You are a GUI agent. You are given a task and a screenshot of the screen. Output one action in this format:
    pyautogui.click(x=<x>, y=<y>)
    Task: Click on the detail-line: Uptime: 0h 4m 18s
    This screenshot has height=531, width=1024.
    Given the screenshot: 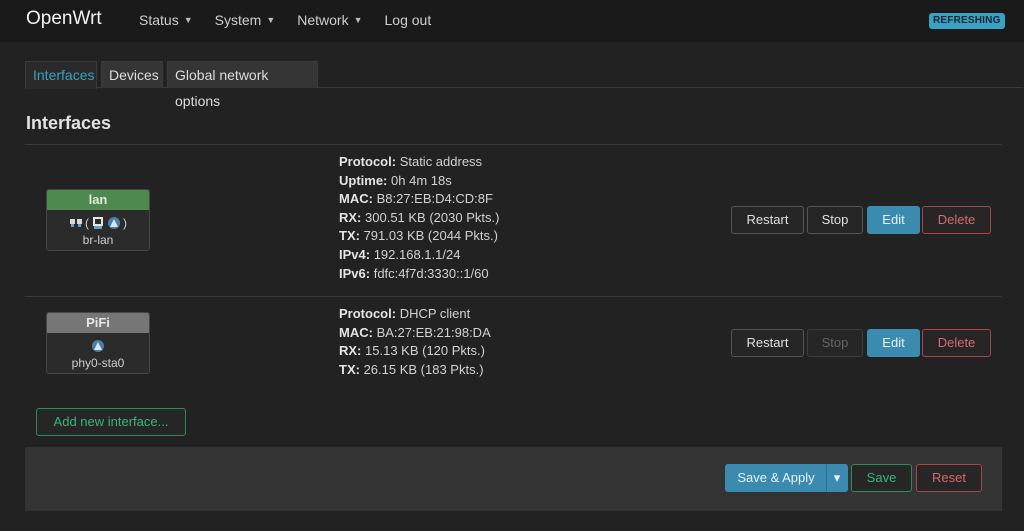 What is the action you would take?
    pyautogui.click(x=395, y=180)
    